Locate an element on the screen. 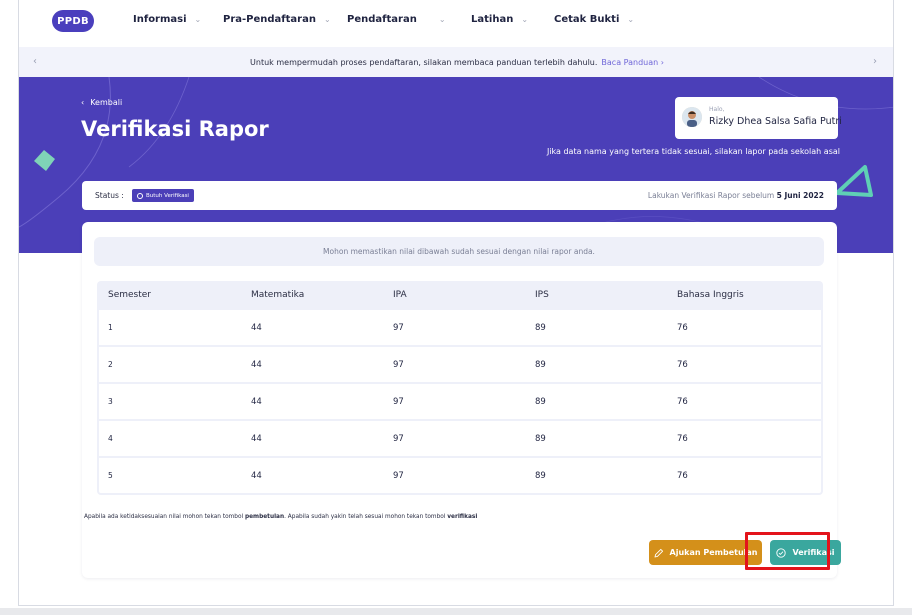  pencil-icon is located at coordinates (658, 552).